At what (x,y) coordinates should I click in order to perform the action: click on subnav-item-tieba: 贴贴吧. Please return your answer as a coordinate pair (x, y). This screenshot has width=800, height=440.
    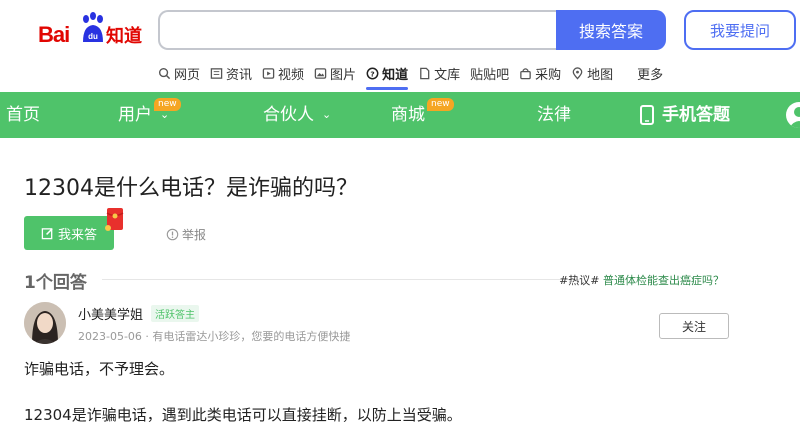
    Looking at the image, I should click on (489, 73).